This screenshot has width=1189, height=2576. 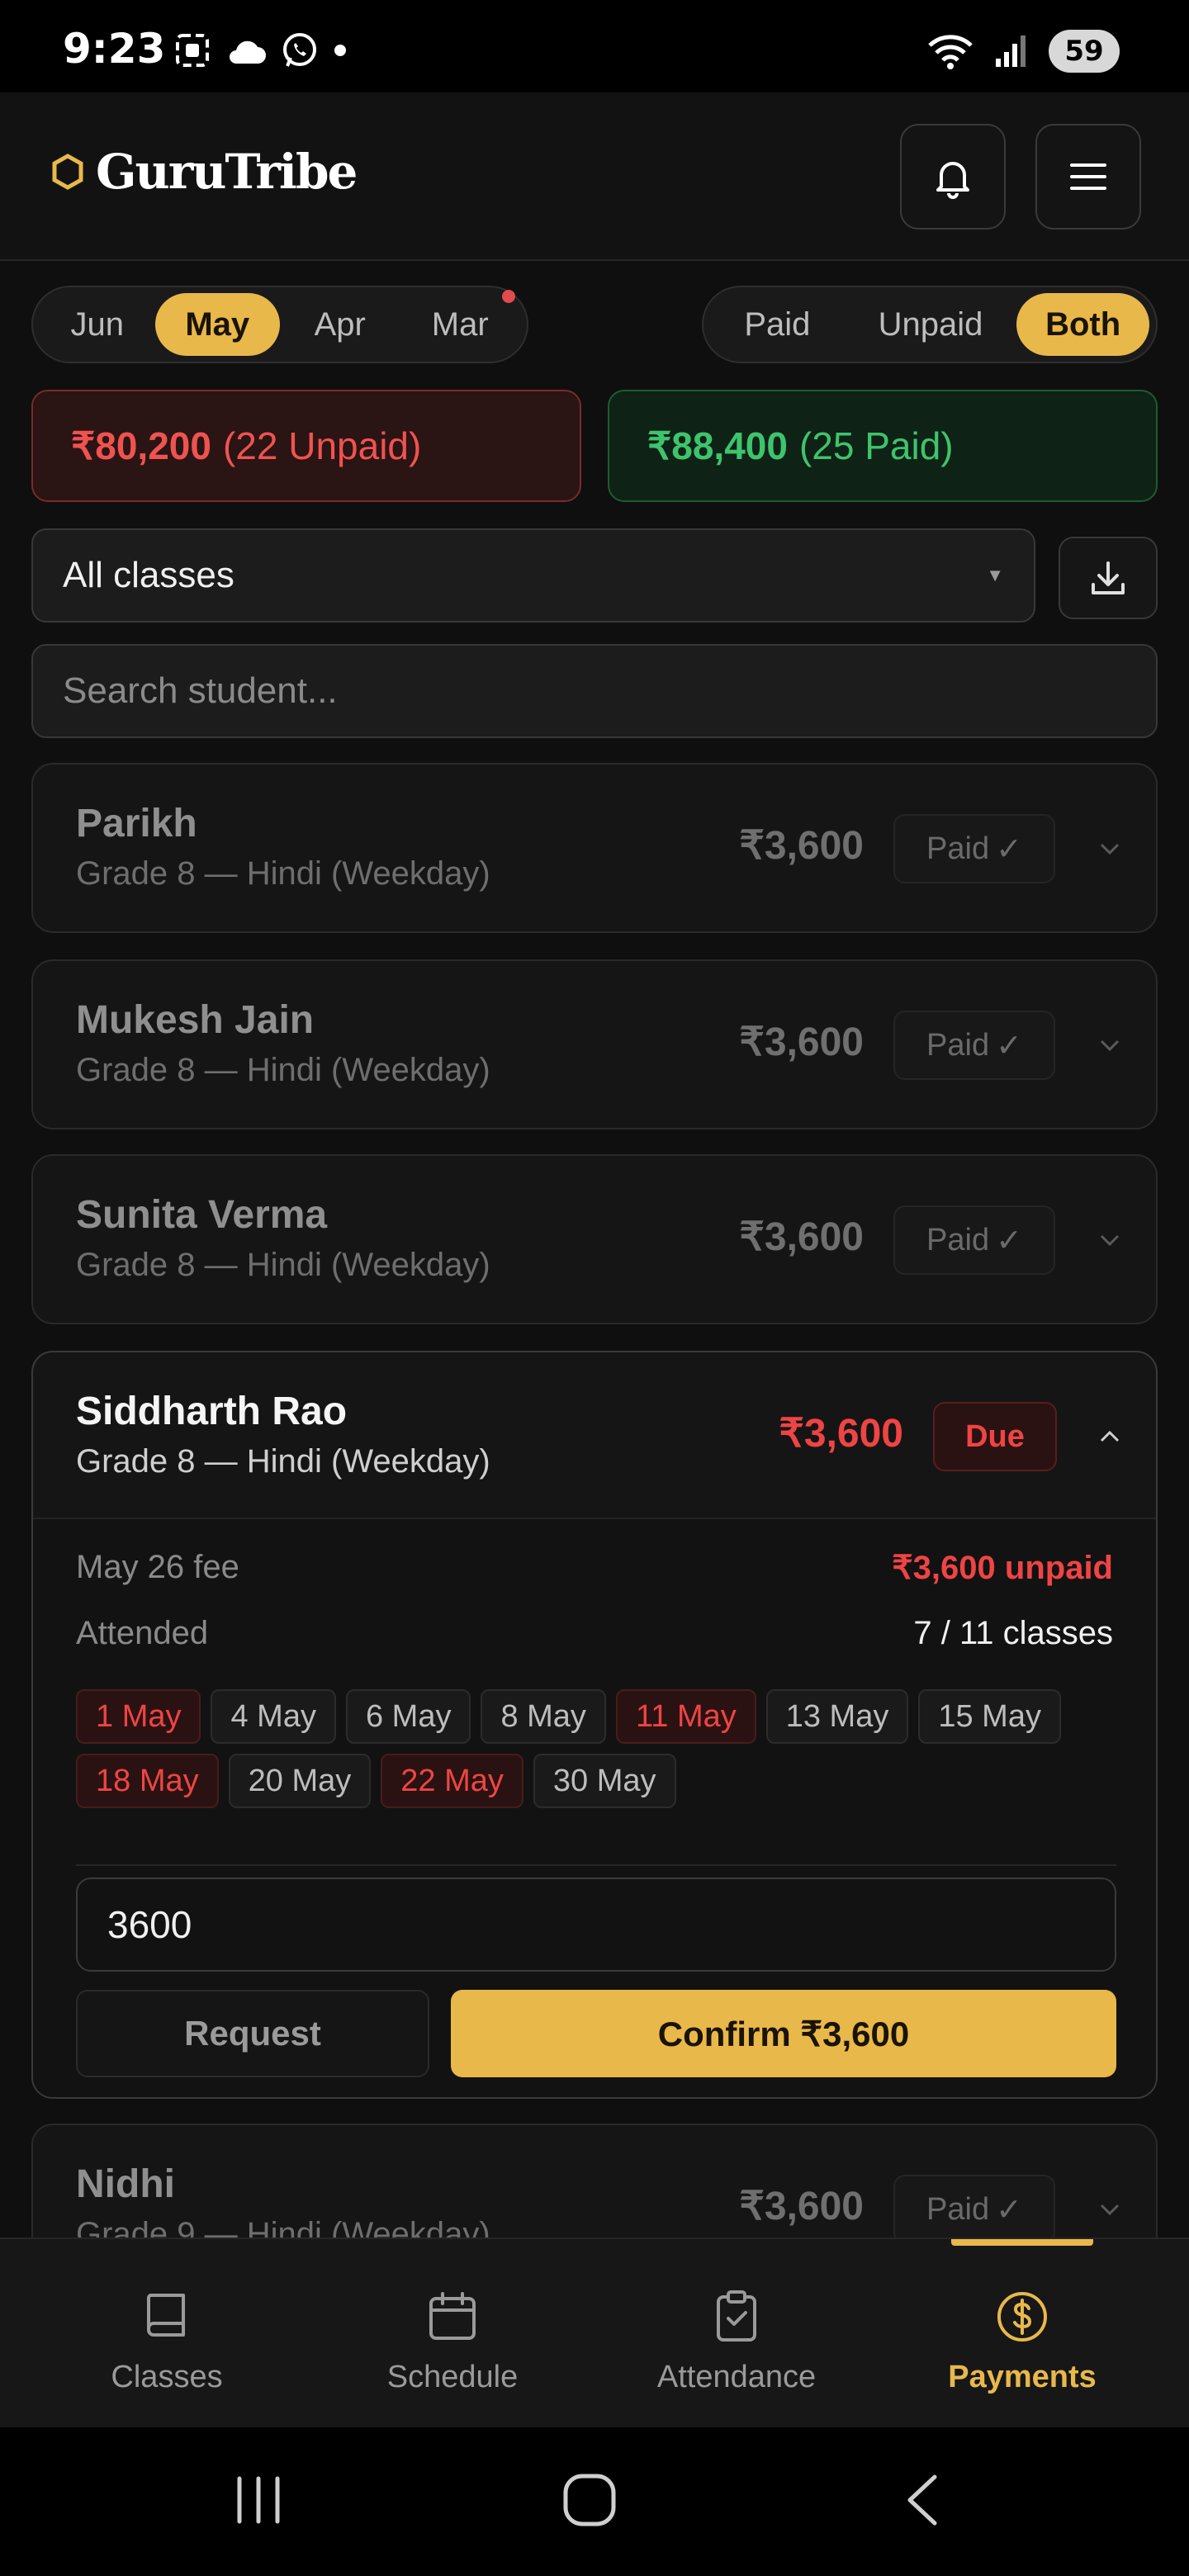 What do you see at coordinates (736, 2334) in the screenshot?
I see `nav-attendance: Attendance` at bounding box center [736, 2334].